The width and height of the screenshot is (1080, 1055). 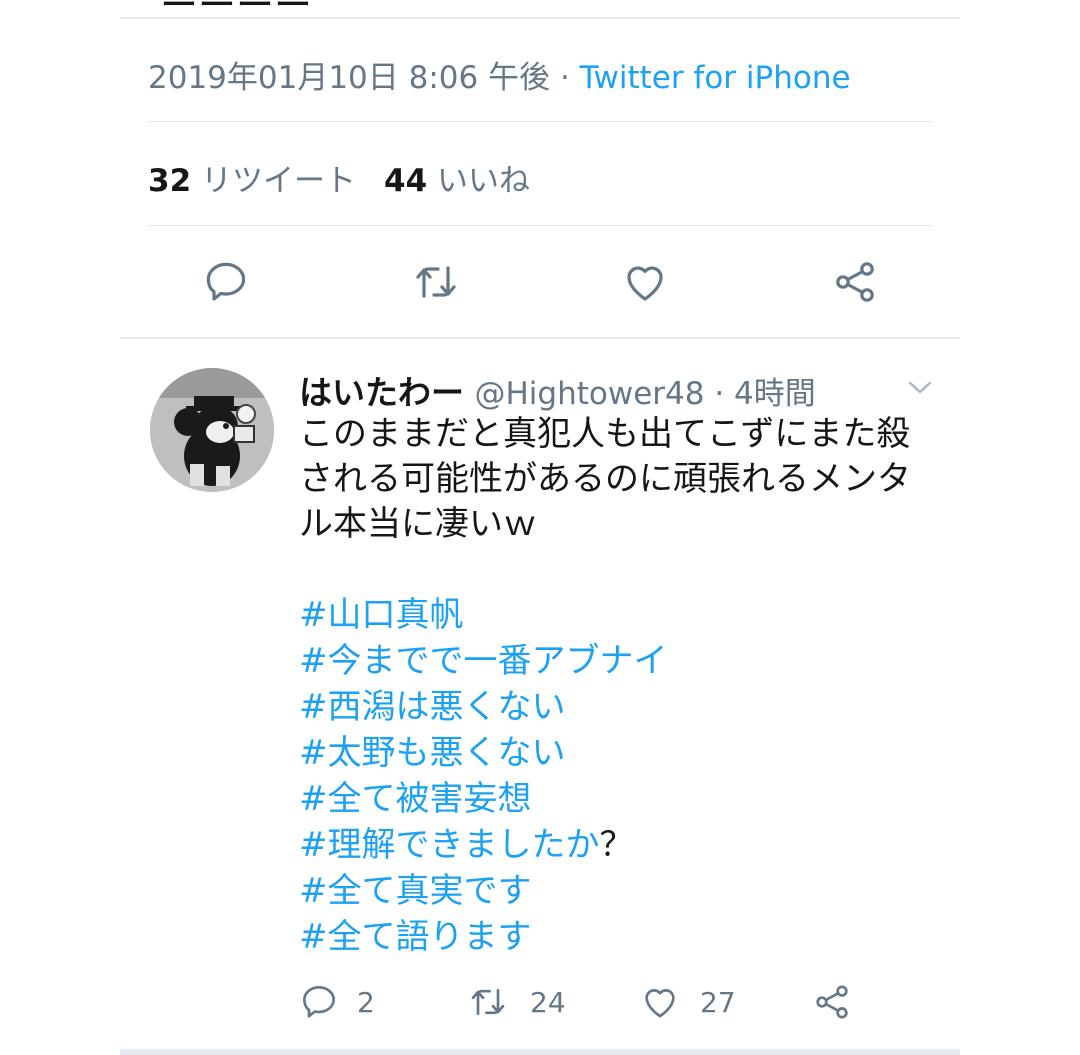 What do you see at coordinates (718, 1002) in the screenshot?
I see `like-count: 27` at bounding box center [718, 1002].